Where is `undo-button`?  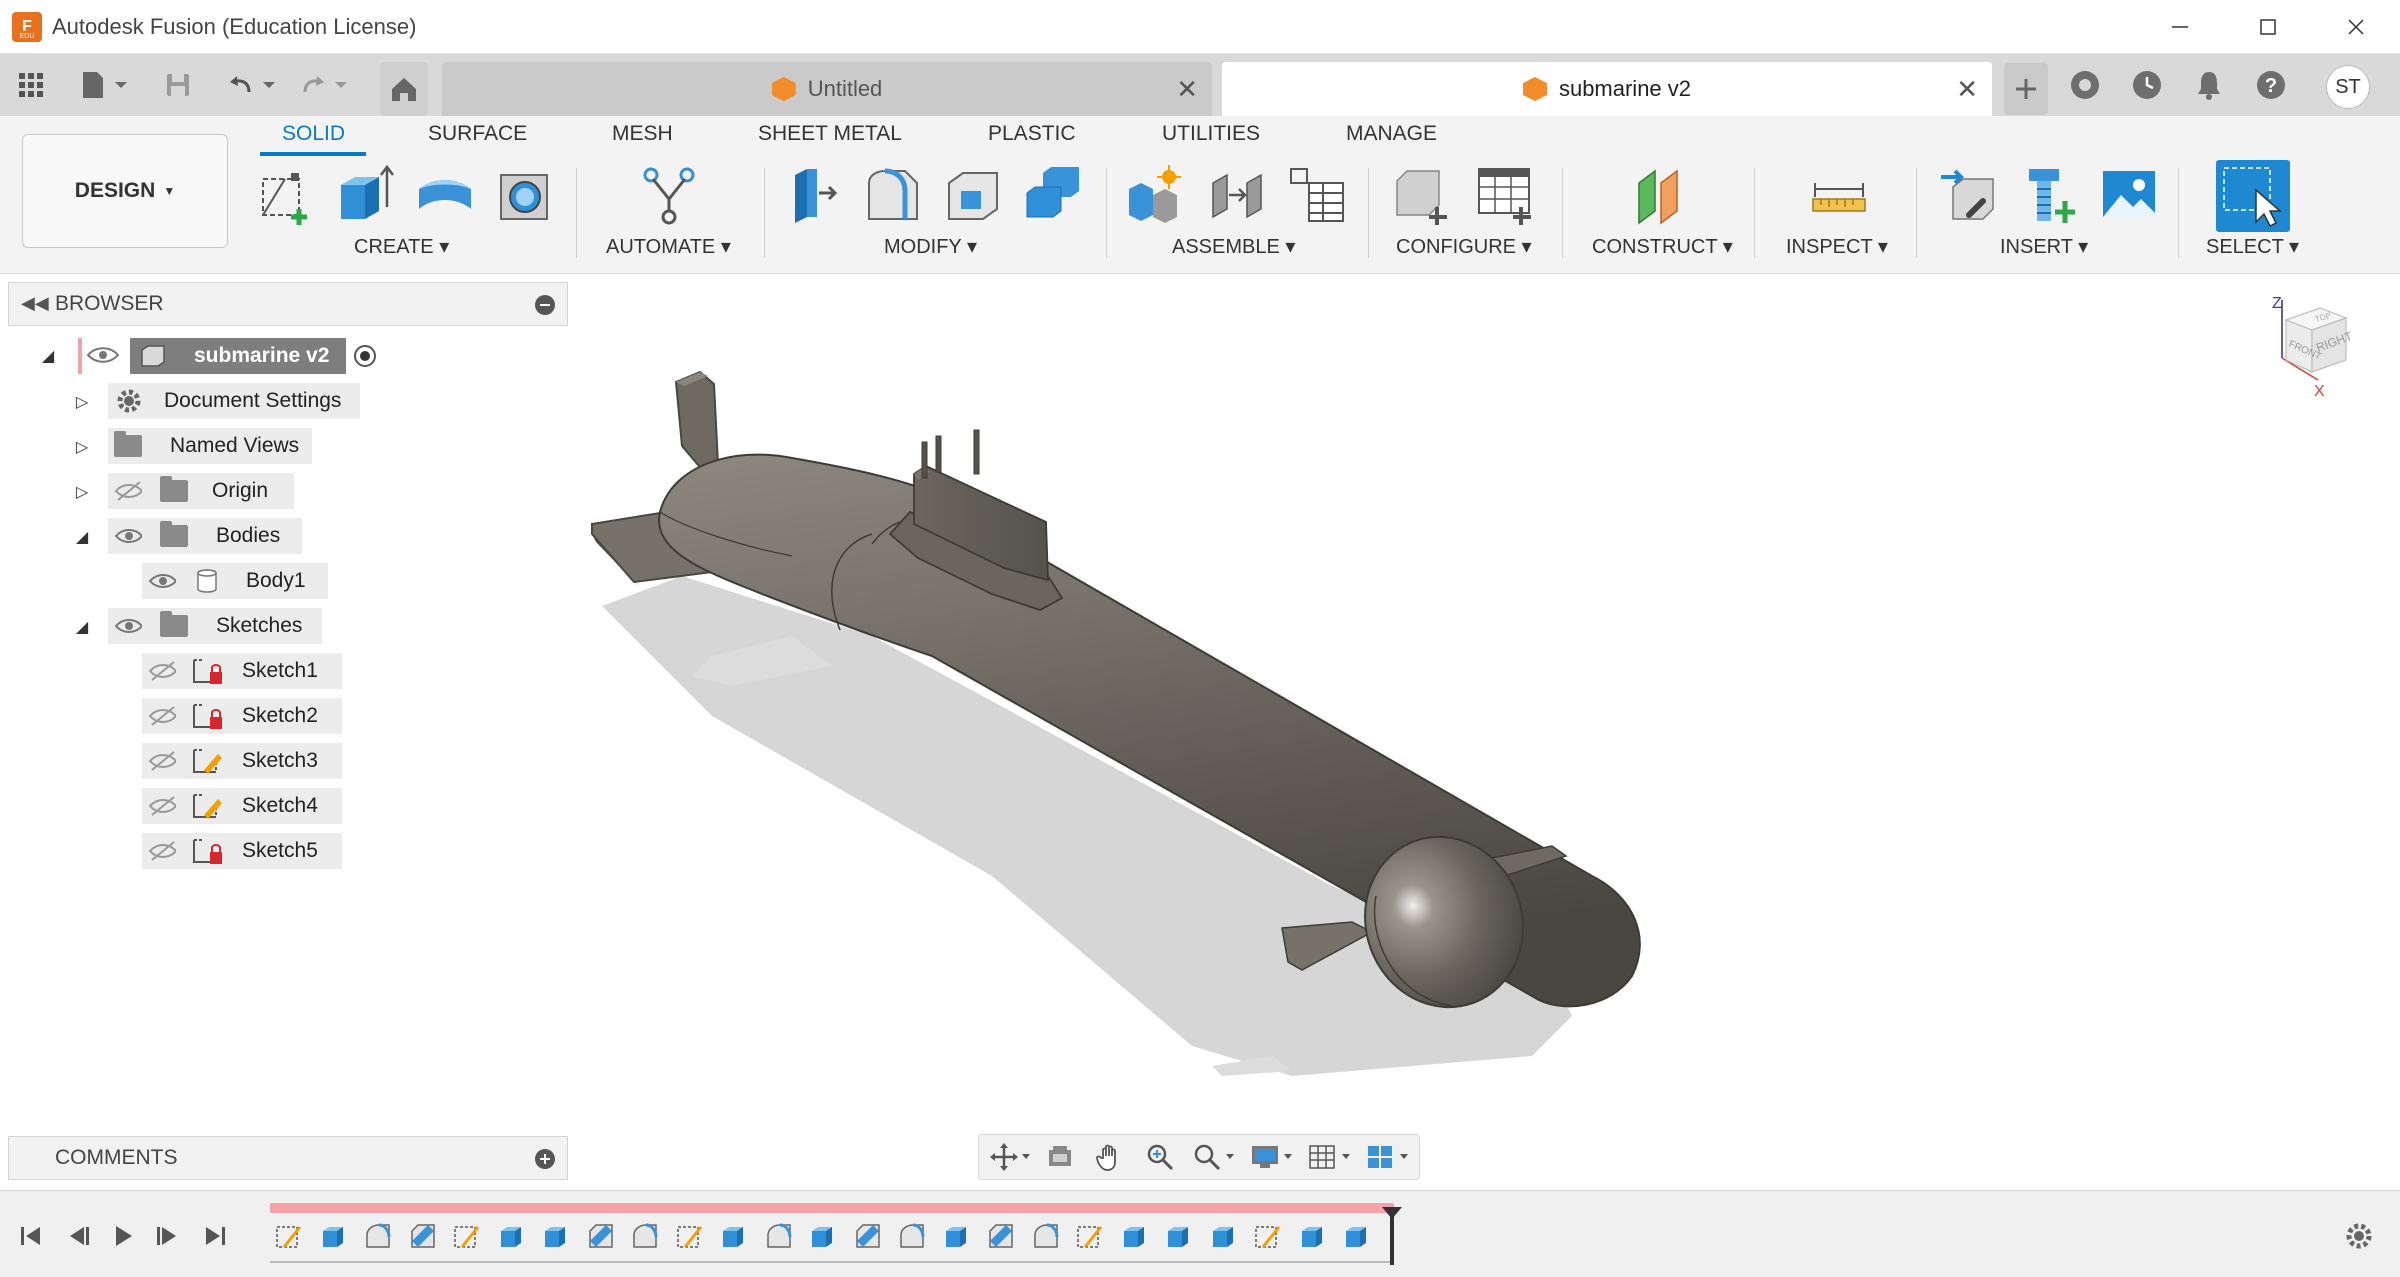 undo-button is located at coordinates (252, 85).